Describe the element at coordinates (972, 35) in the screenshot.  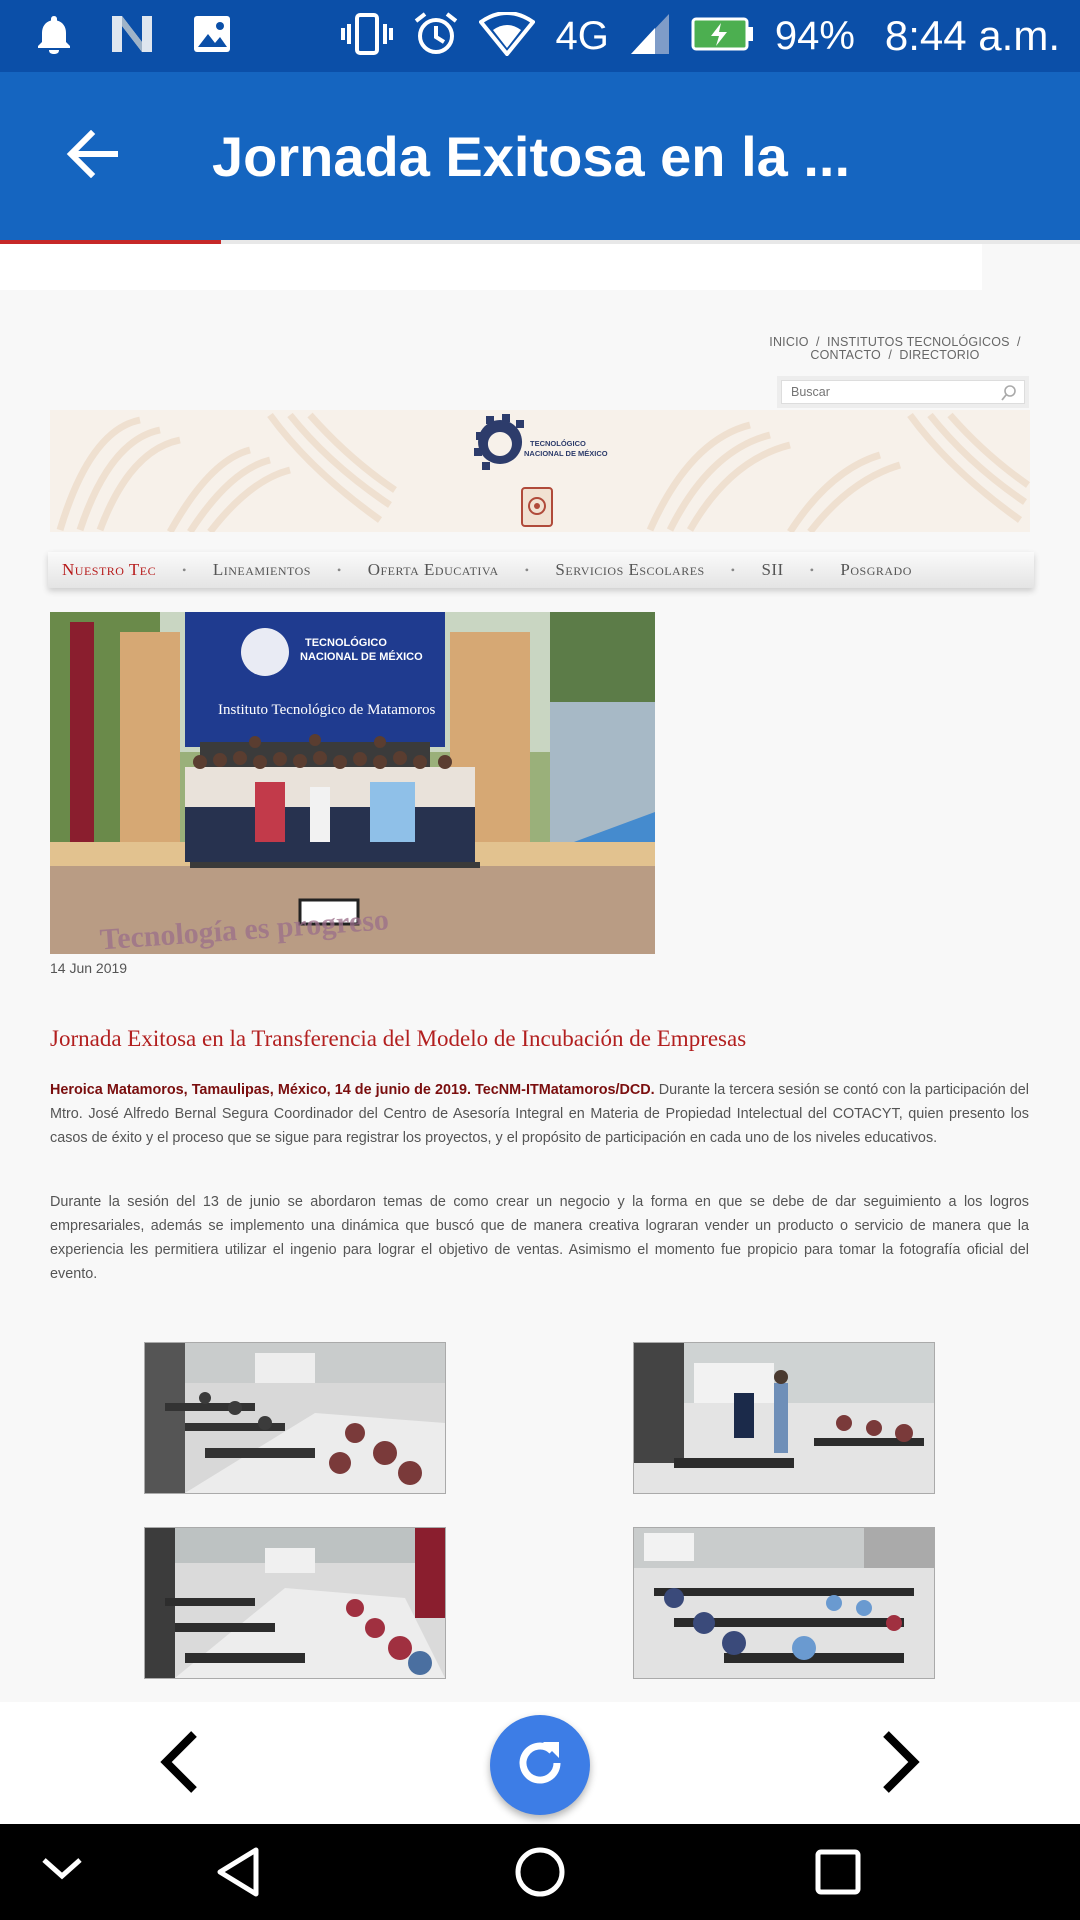
I see `clock: 8:44 a.m.` at that location.